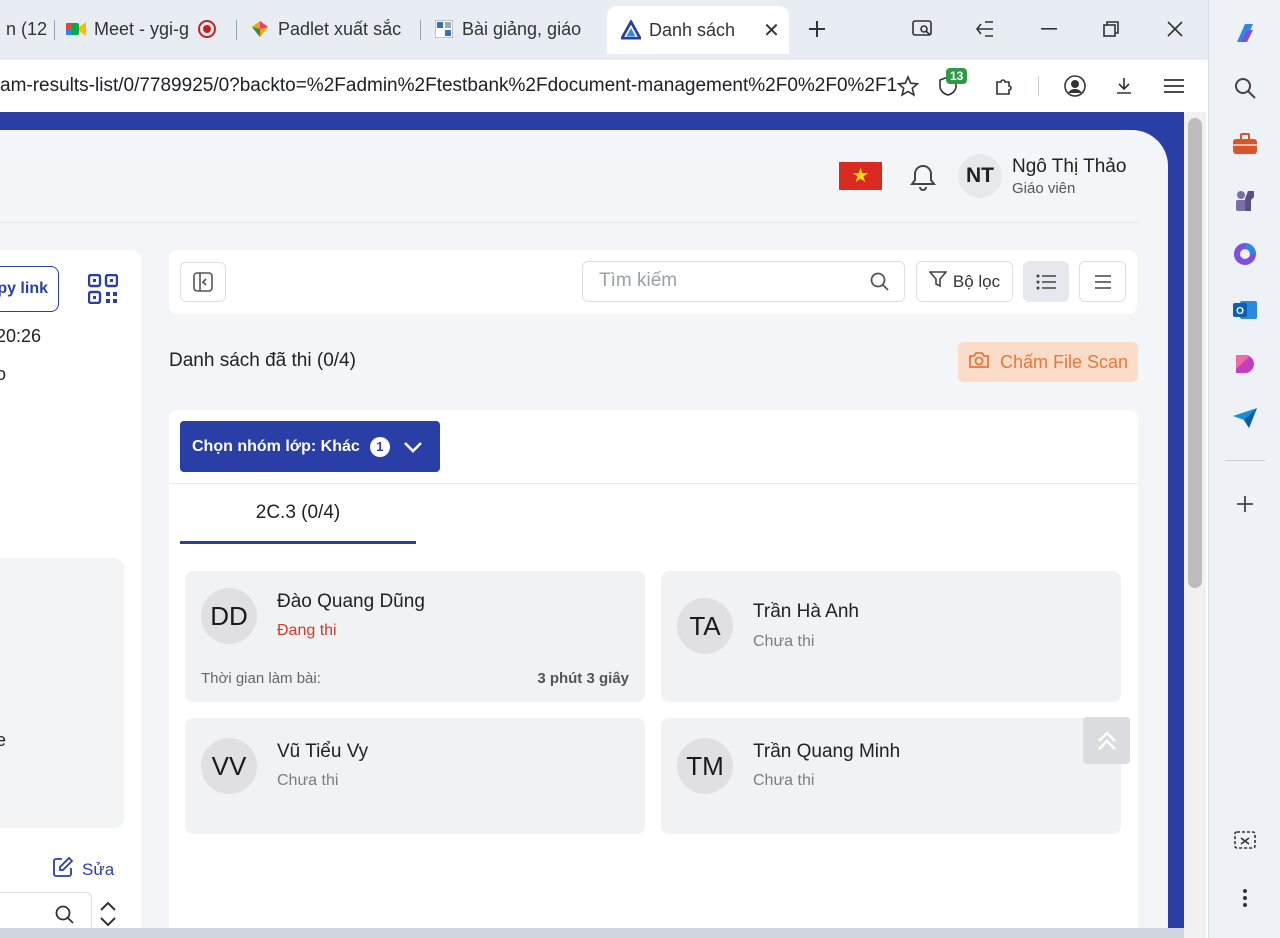 Image resolution: width=1280 pixels, height=938 pixels. Describe the element at coordinates (860, 176) in the screenshot. I see `vietnam-flag-icon: ★` at that location.